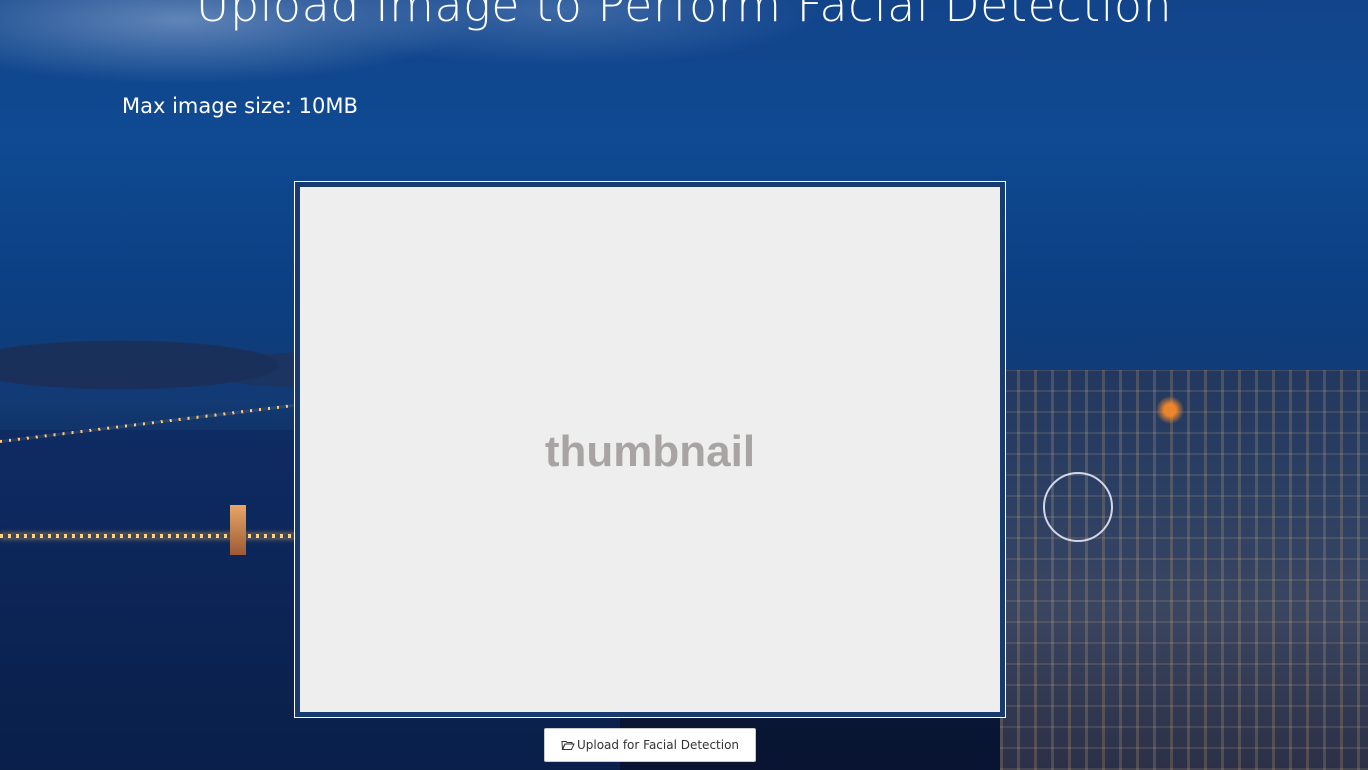 The image size is (1368, 770). I want to click on thumbnail-placeholder-text: thumbnail, so click(650, 451).